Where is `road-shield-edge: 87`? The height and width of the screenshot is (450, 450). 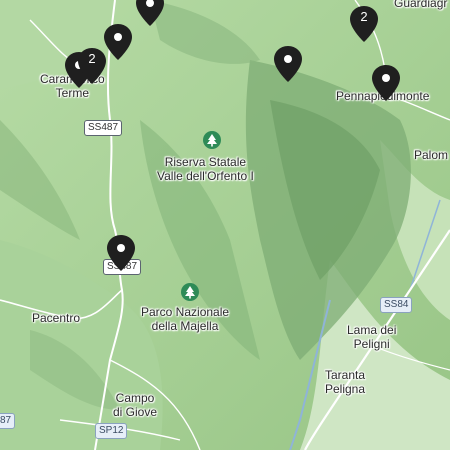
road-shield-edge: 87 is located at coordinates (8, 421).